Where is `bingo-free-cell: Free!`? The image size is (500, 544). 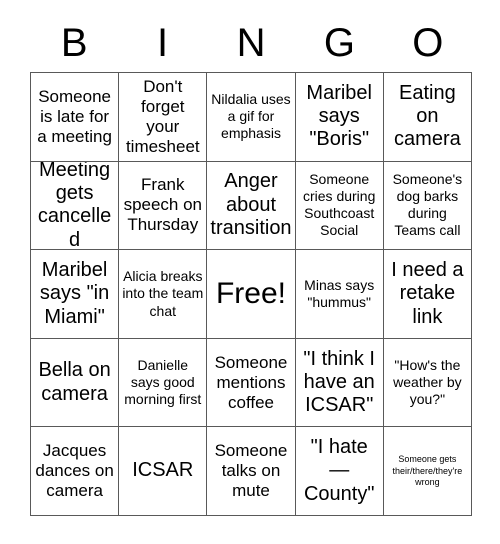
bingo-free-cell: Free! is located at coordinates (251, 294).